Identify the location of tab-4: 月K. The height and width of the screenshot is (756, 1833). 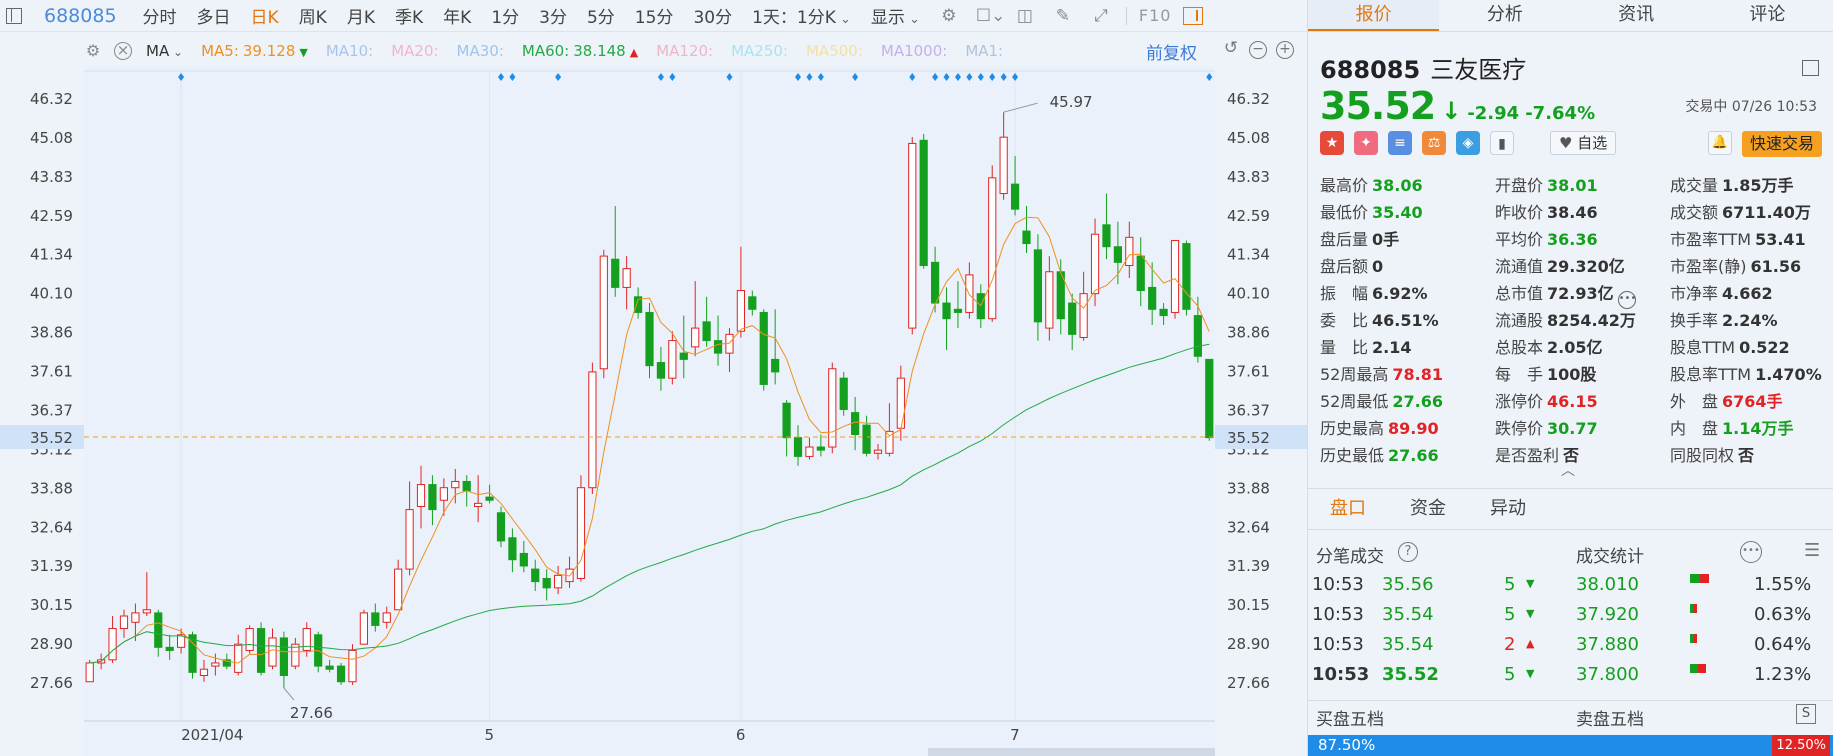
(361, 15).